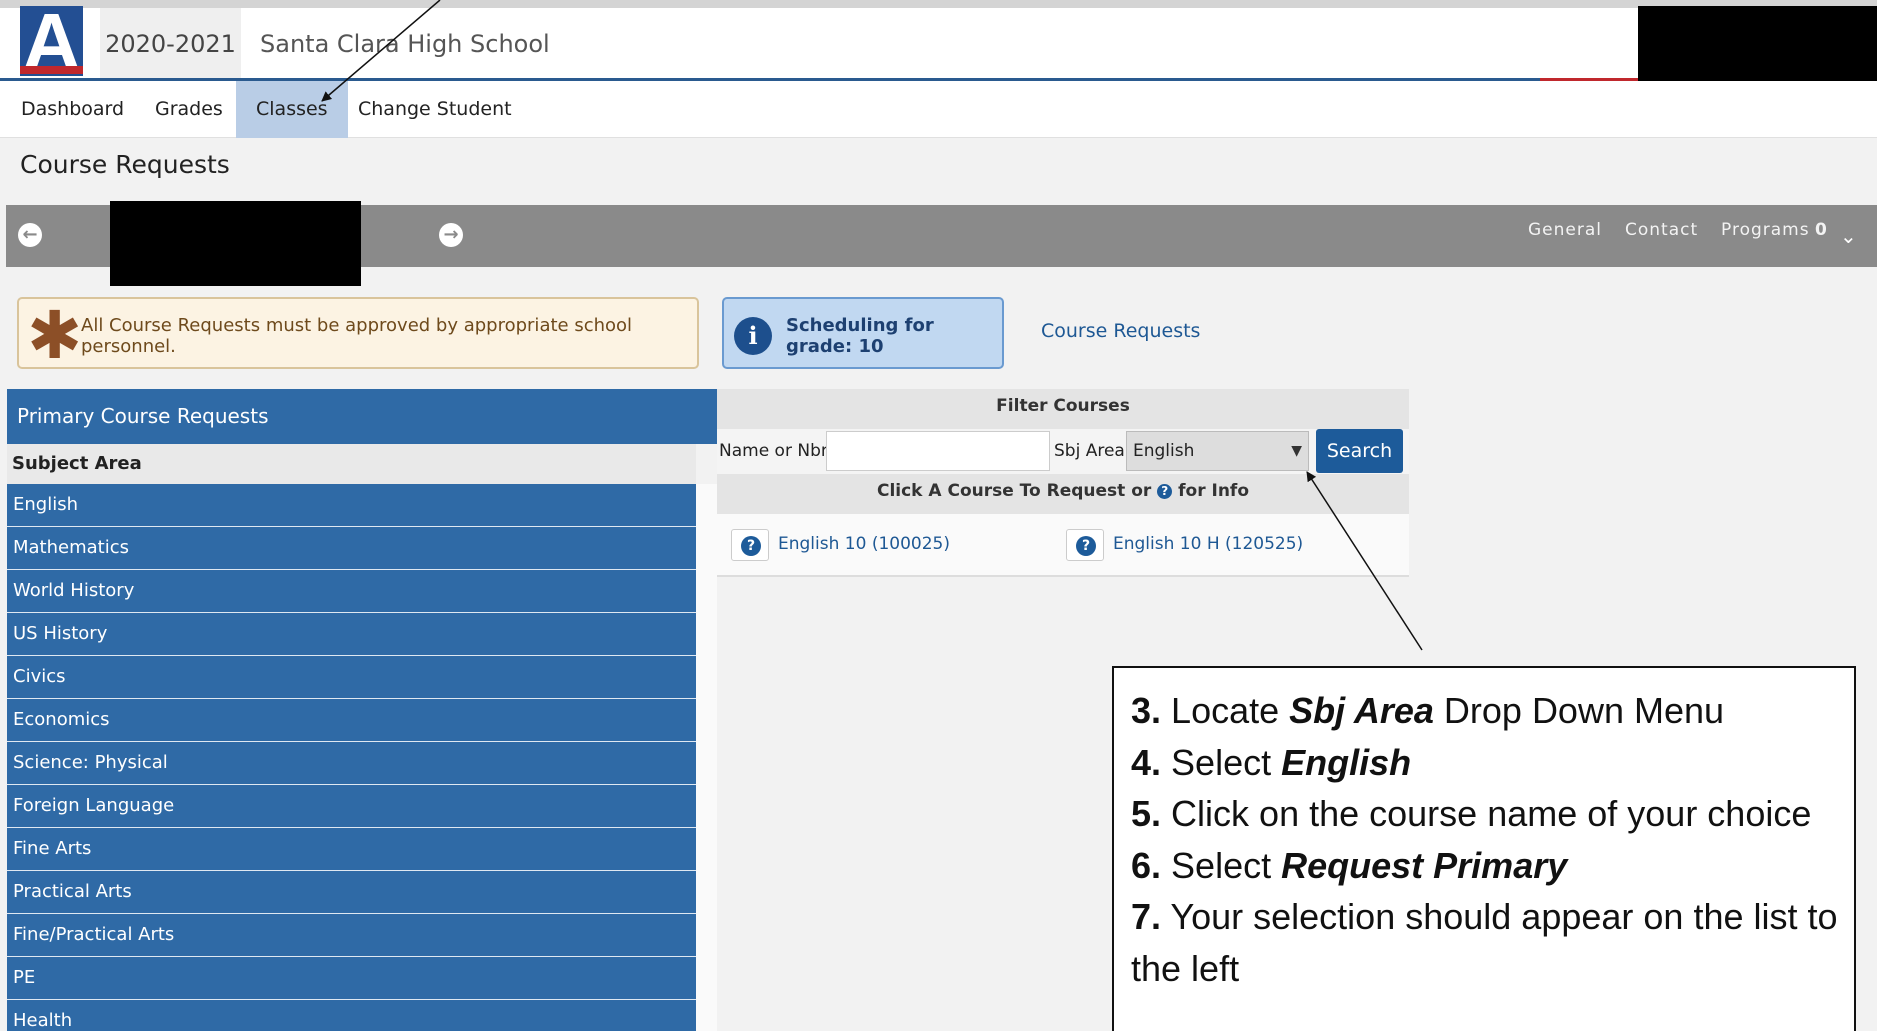  I want to click on prev-student-icon: ←, so click(30, 235).